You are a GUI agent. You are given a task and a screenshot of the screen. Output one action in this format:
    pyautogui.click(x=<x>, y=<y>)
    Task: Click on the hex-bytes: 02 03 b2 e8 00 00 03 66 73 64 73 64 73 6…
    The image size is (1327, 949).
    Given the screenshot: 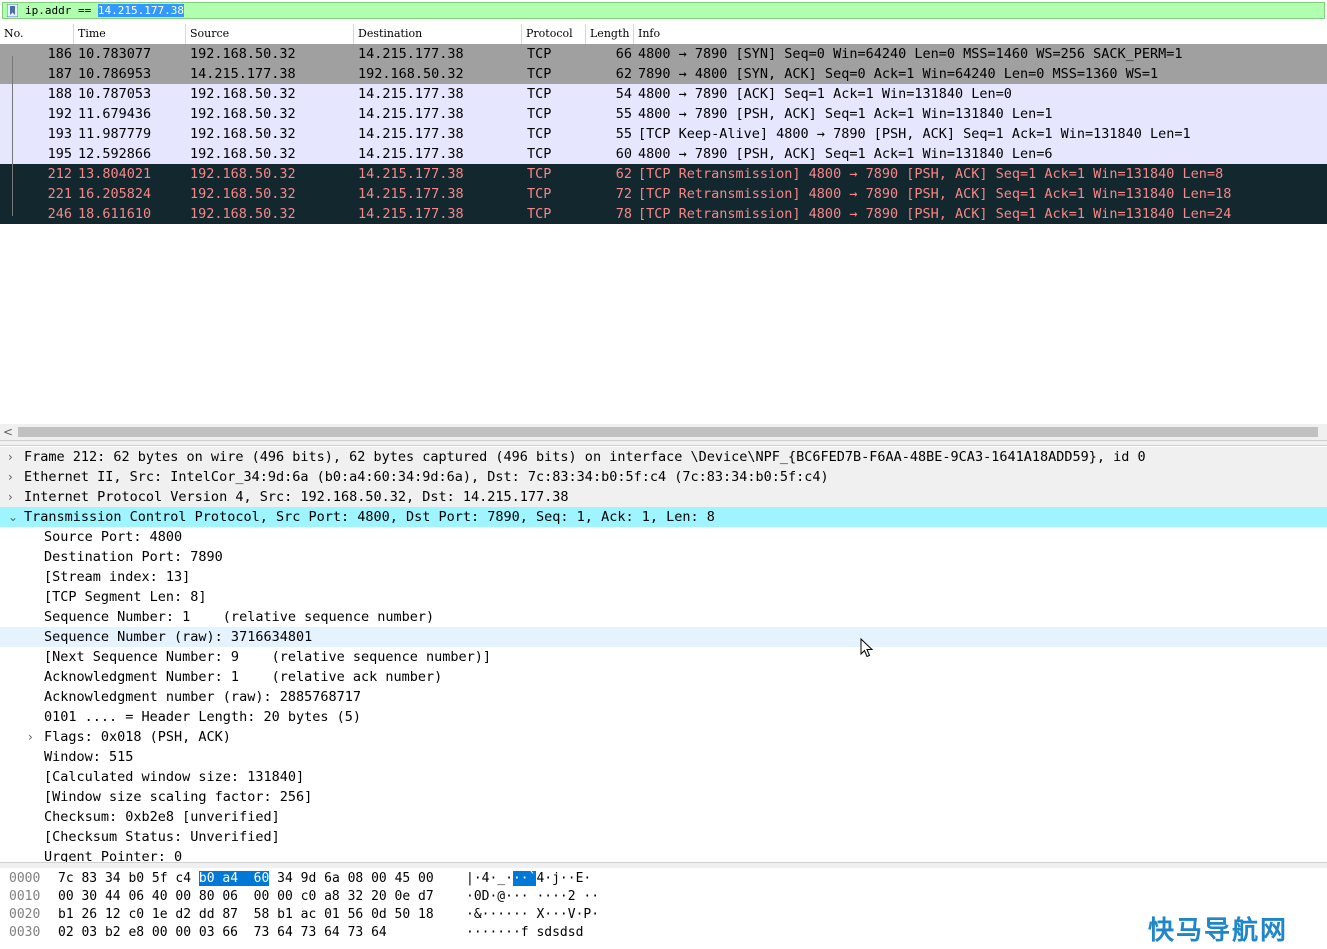 What is the action you would take?
    pyautogui.click(x=222, y=933)
    